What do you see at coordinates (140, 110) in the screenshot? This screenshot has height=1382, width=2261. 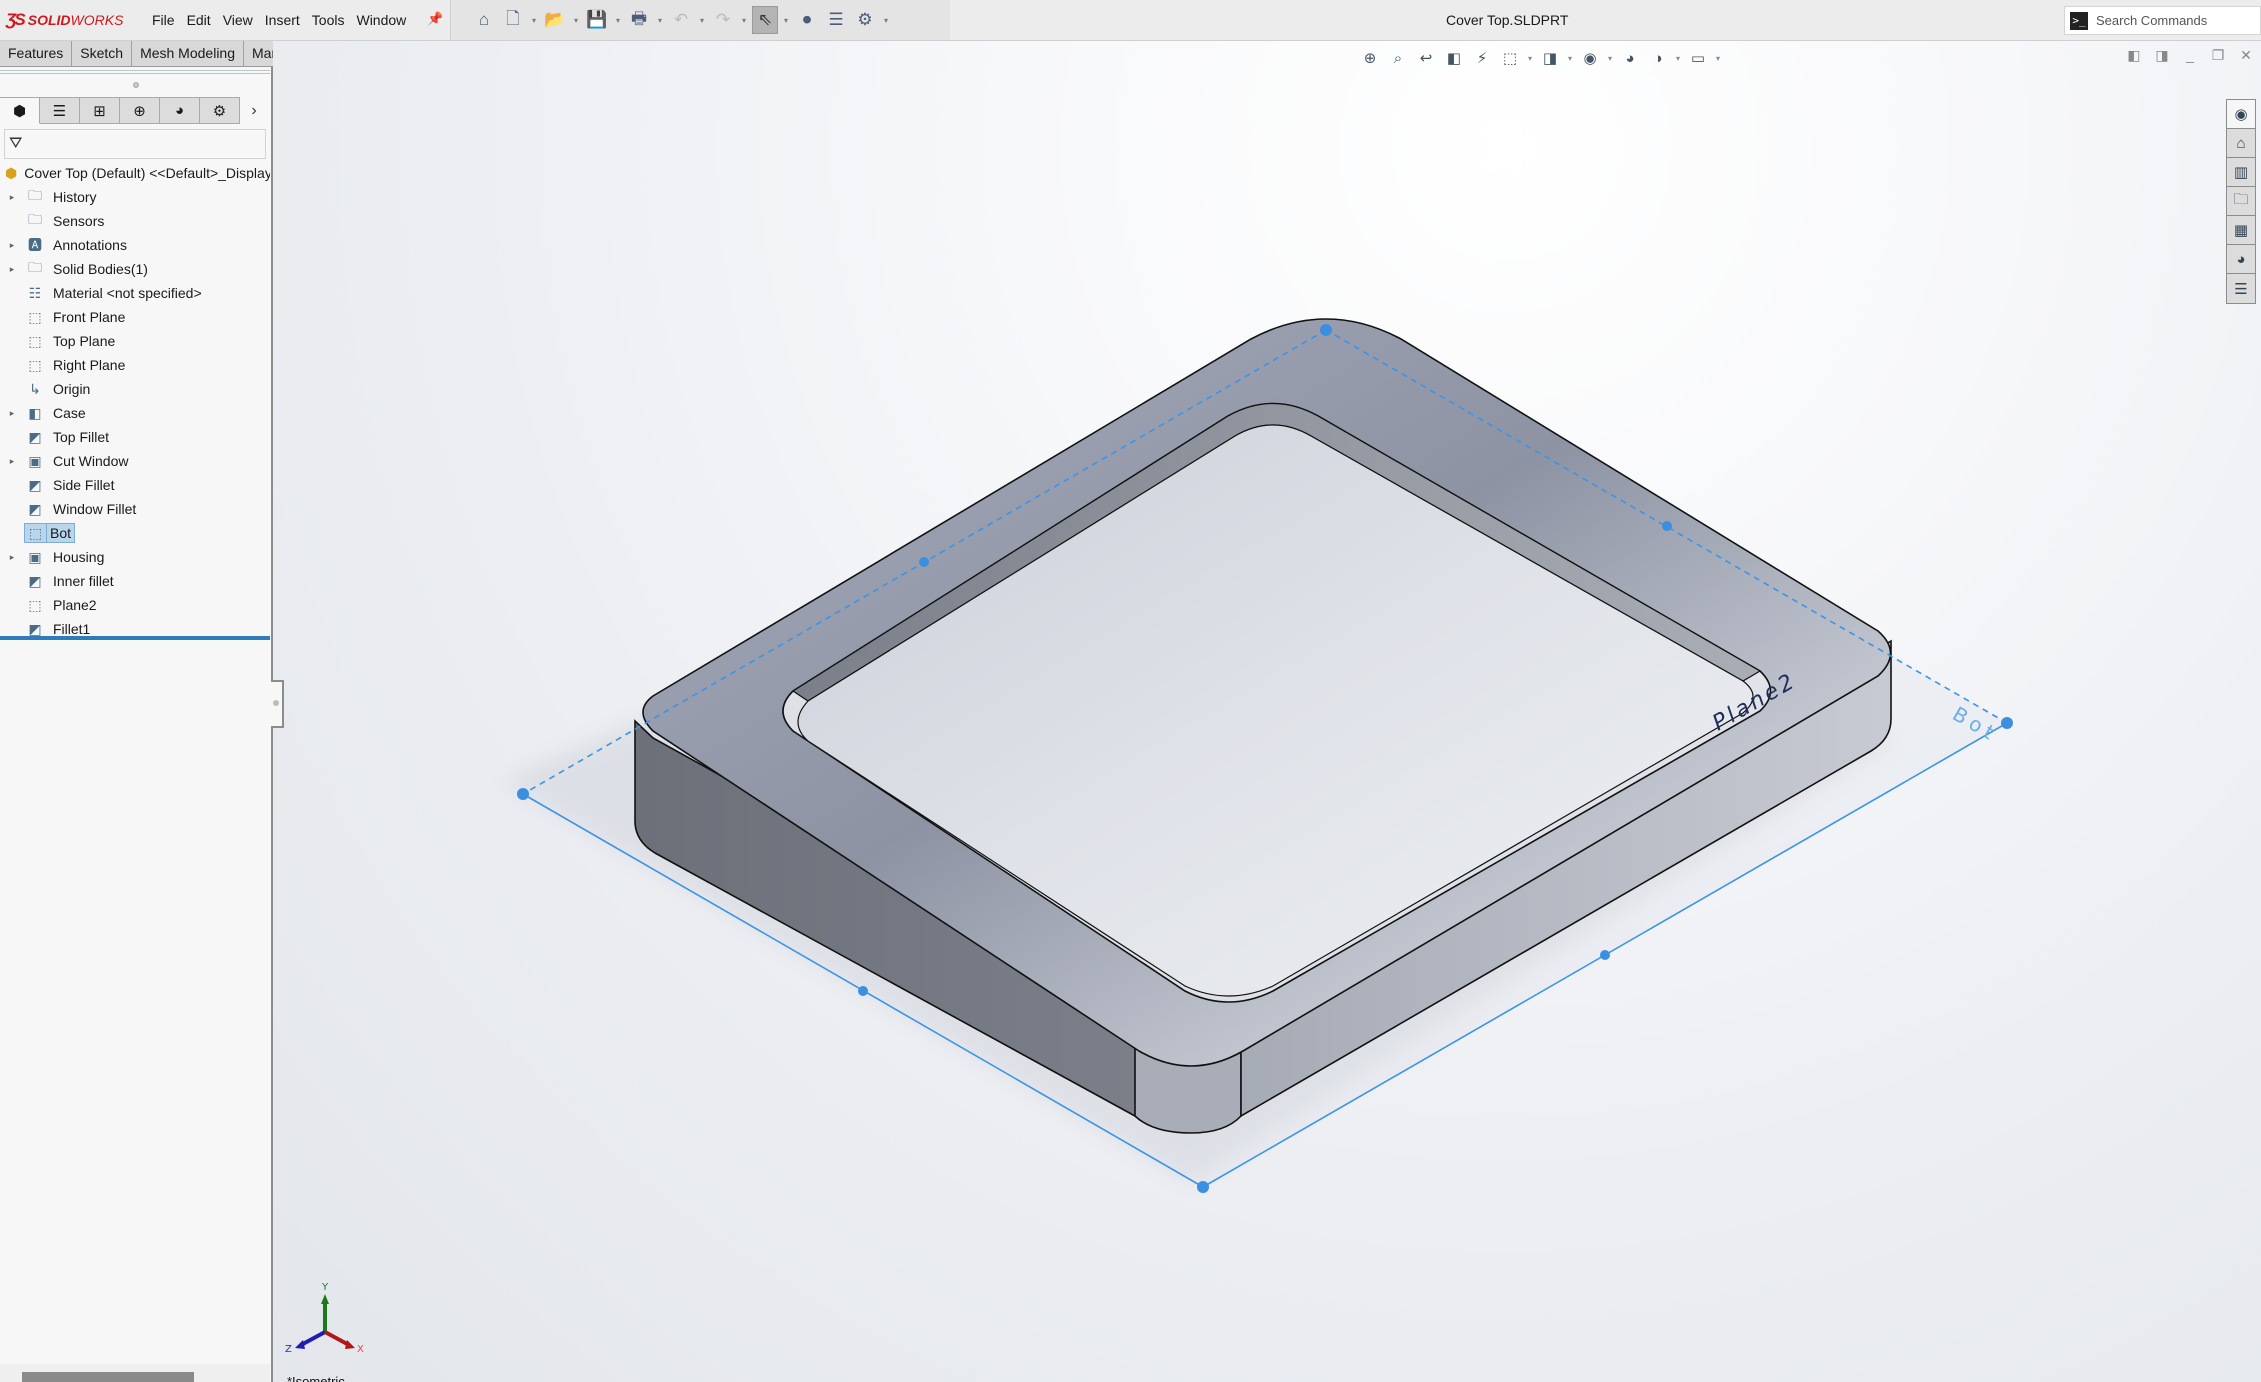 I see `dimxpert-manager-icon: ⊕` at bounding box center [140, 110].